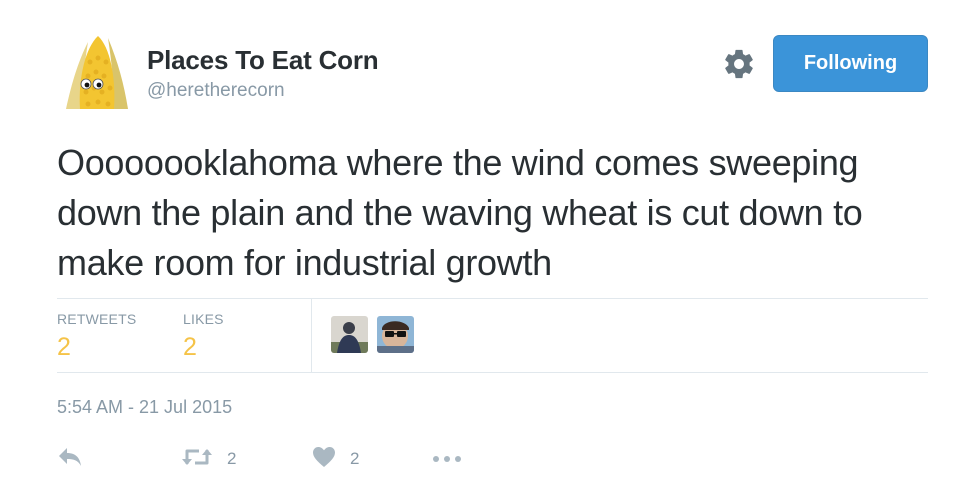  I want to click on heart-icon, so click(324, 459).